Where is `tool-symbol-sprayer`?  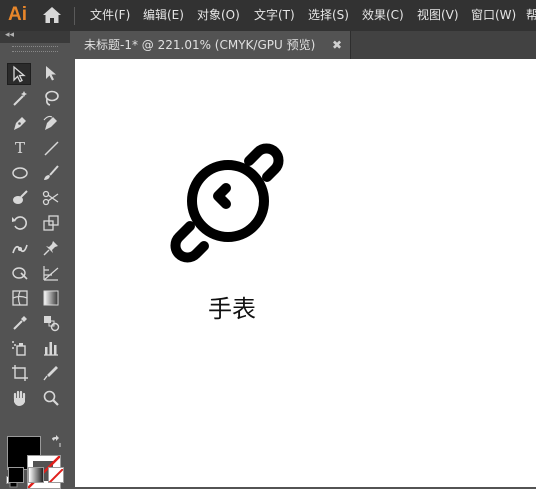 tool-symbol-sprayer is located at coordinates (20, 348).